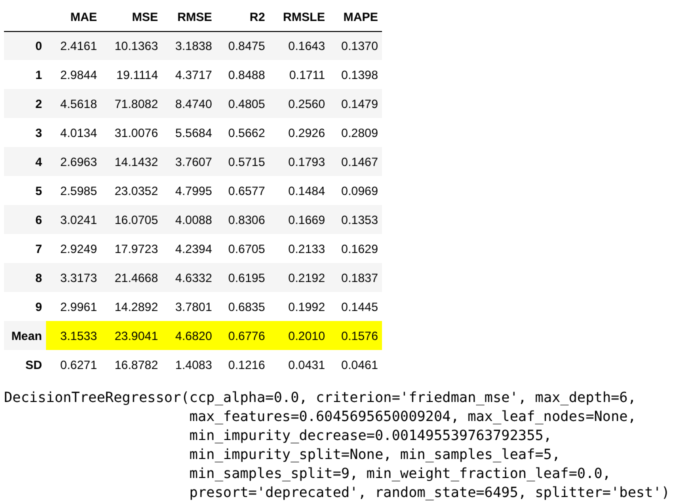 The height and width of the screenshot is (503, 678). What do you see at coordinates (242, 74) in the screenshot?
I see `table-cell: 0.8488` at bounding box center [242, 74].